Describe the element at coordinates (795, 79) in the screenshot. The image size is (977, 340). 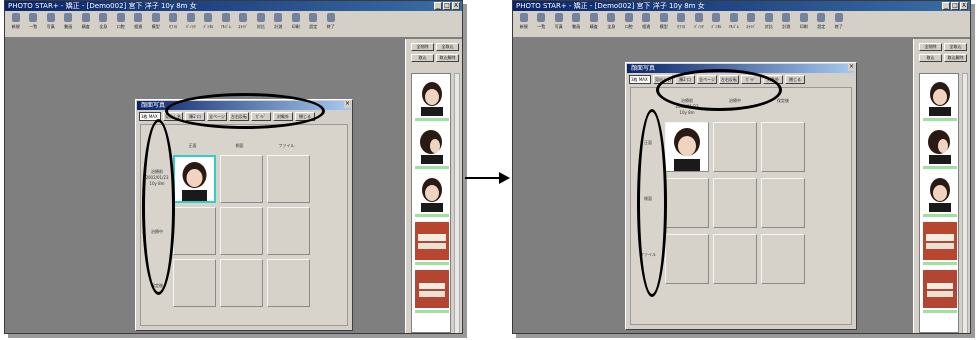
I see `dialog-close-button: 閉じる` at that location.